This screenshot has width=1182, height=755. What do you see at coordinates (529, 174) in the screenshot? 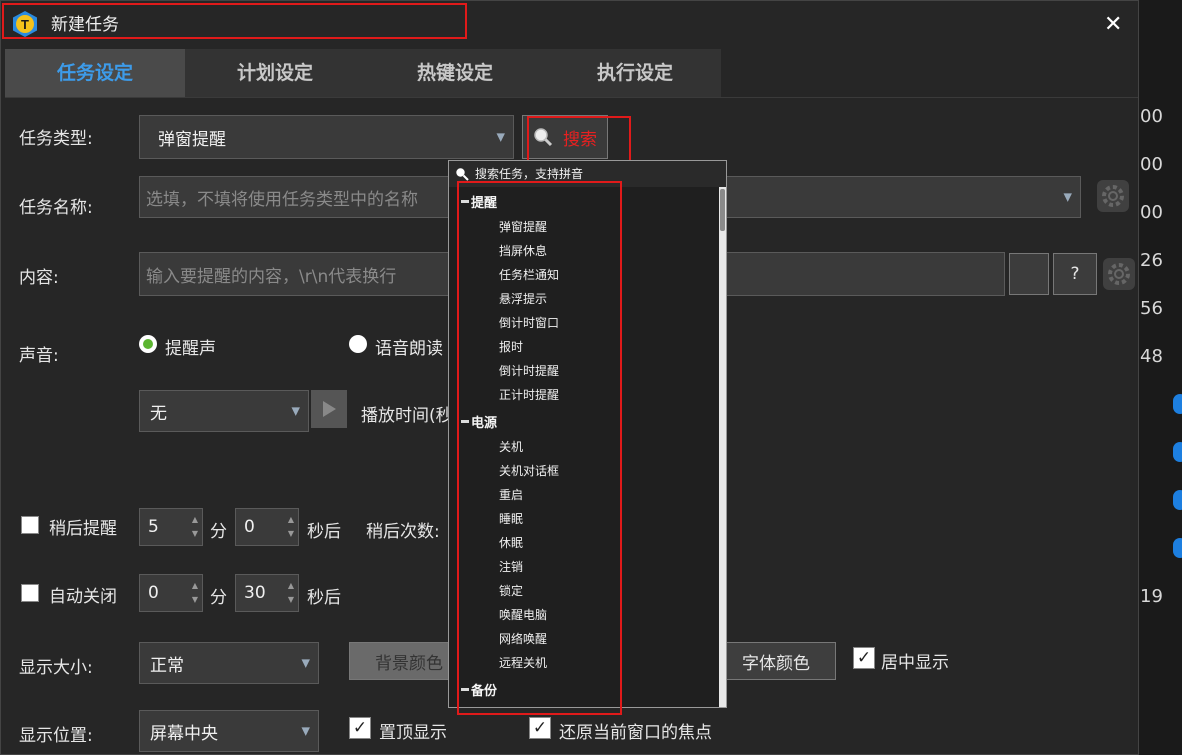
I see `dropdown-search-placeholder: 搜索任务，支持拼音` at bounding box center [529, 174].